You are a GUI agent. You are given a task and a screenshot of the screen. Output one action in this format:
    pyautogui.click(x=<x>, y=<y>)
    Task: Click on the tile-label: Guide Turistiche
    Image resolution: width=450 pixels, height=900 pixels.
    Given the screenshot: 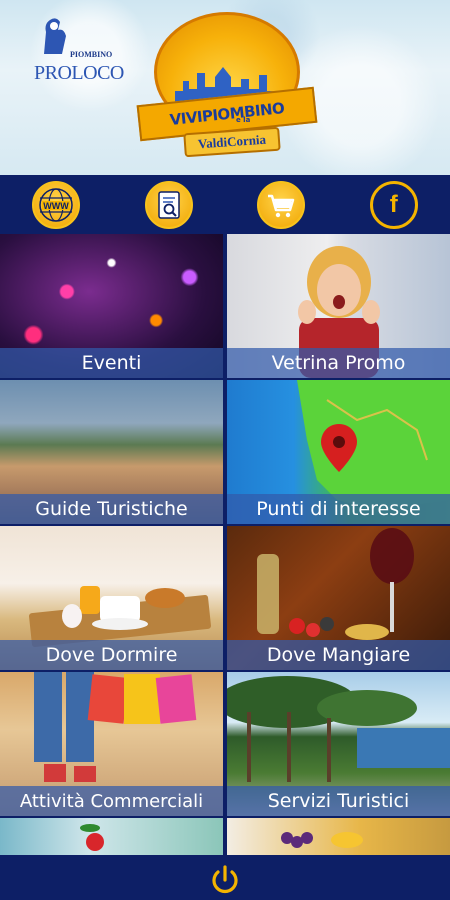 What is the action you would take?
    pyautogui.click(x=111, y=509)
    